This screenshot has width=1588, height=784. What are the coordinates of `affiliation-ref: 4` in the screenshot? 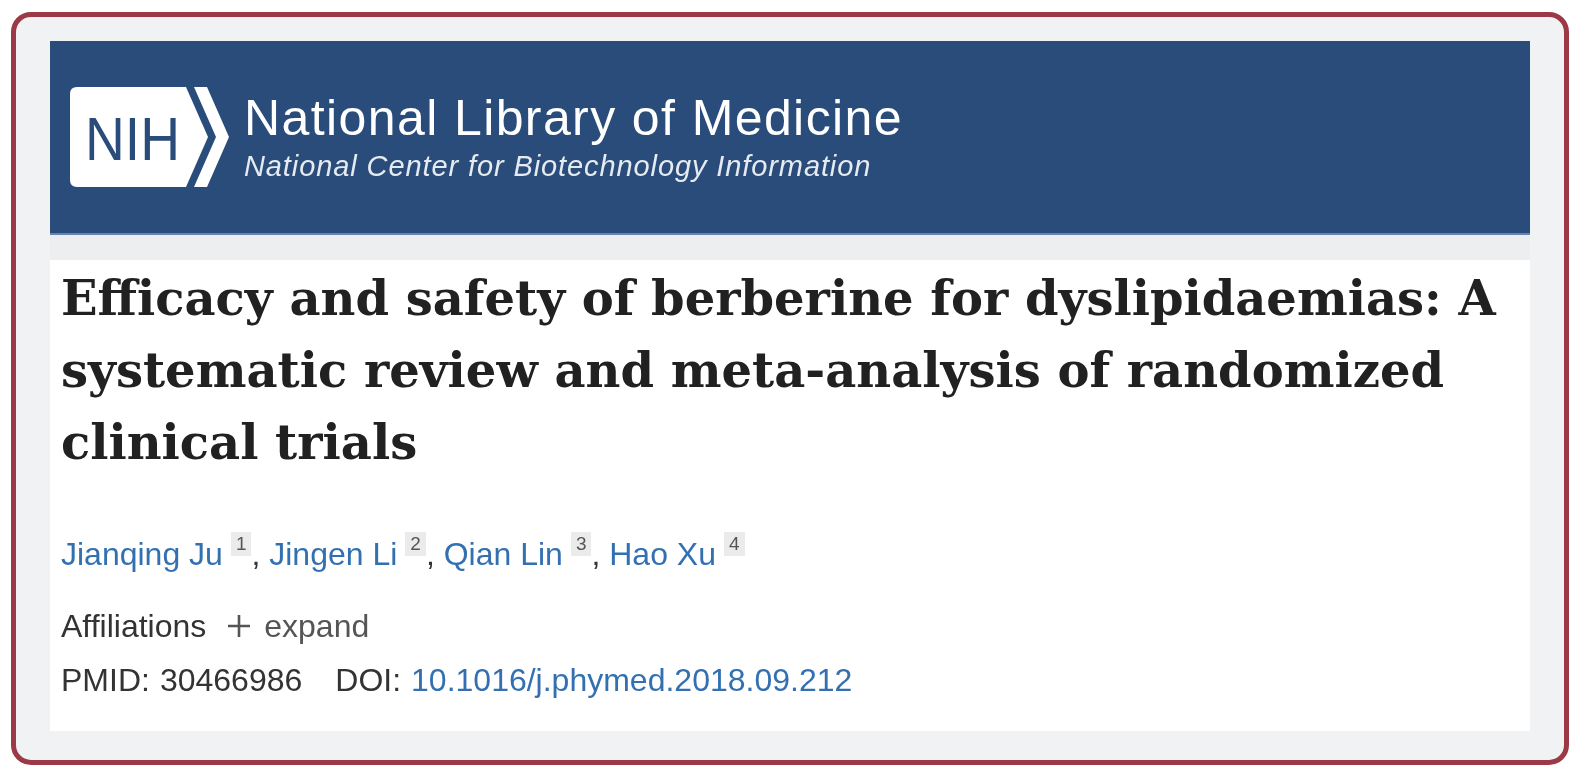 It's located at (734, 544).